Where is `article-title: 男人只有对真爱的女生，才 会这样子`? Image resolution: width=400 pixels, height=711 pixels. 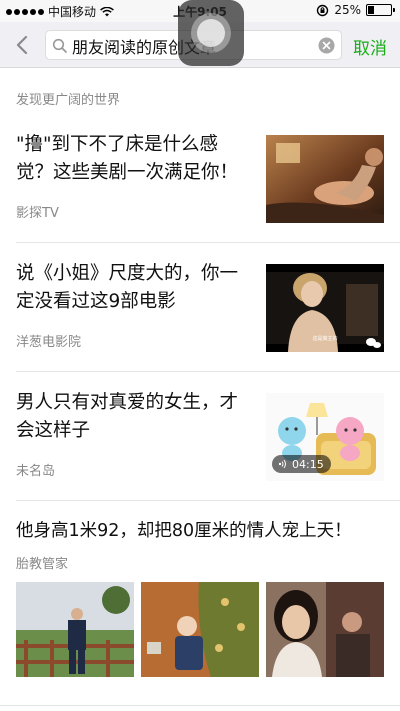
article-title: 男人只有对真爱的女生，才 会这样子 is located at coordinates (127, 417).